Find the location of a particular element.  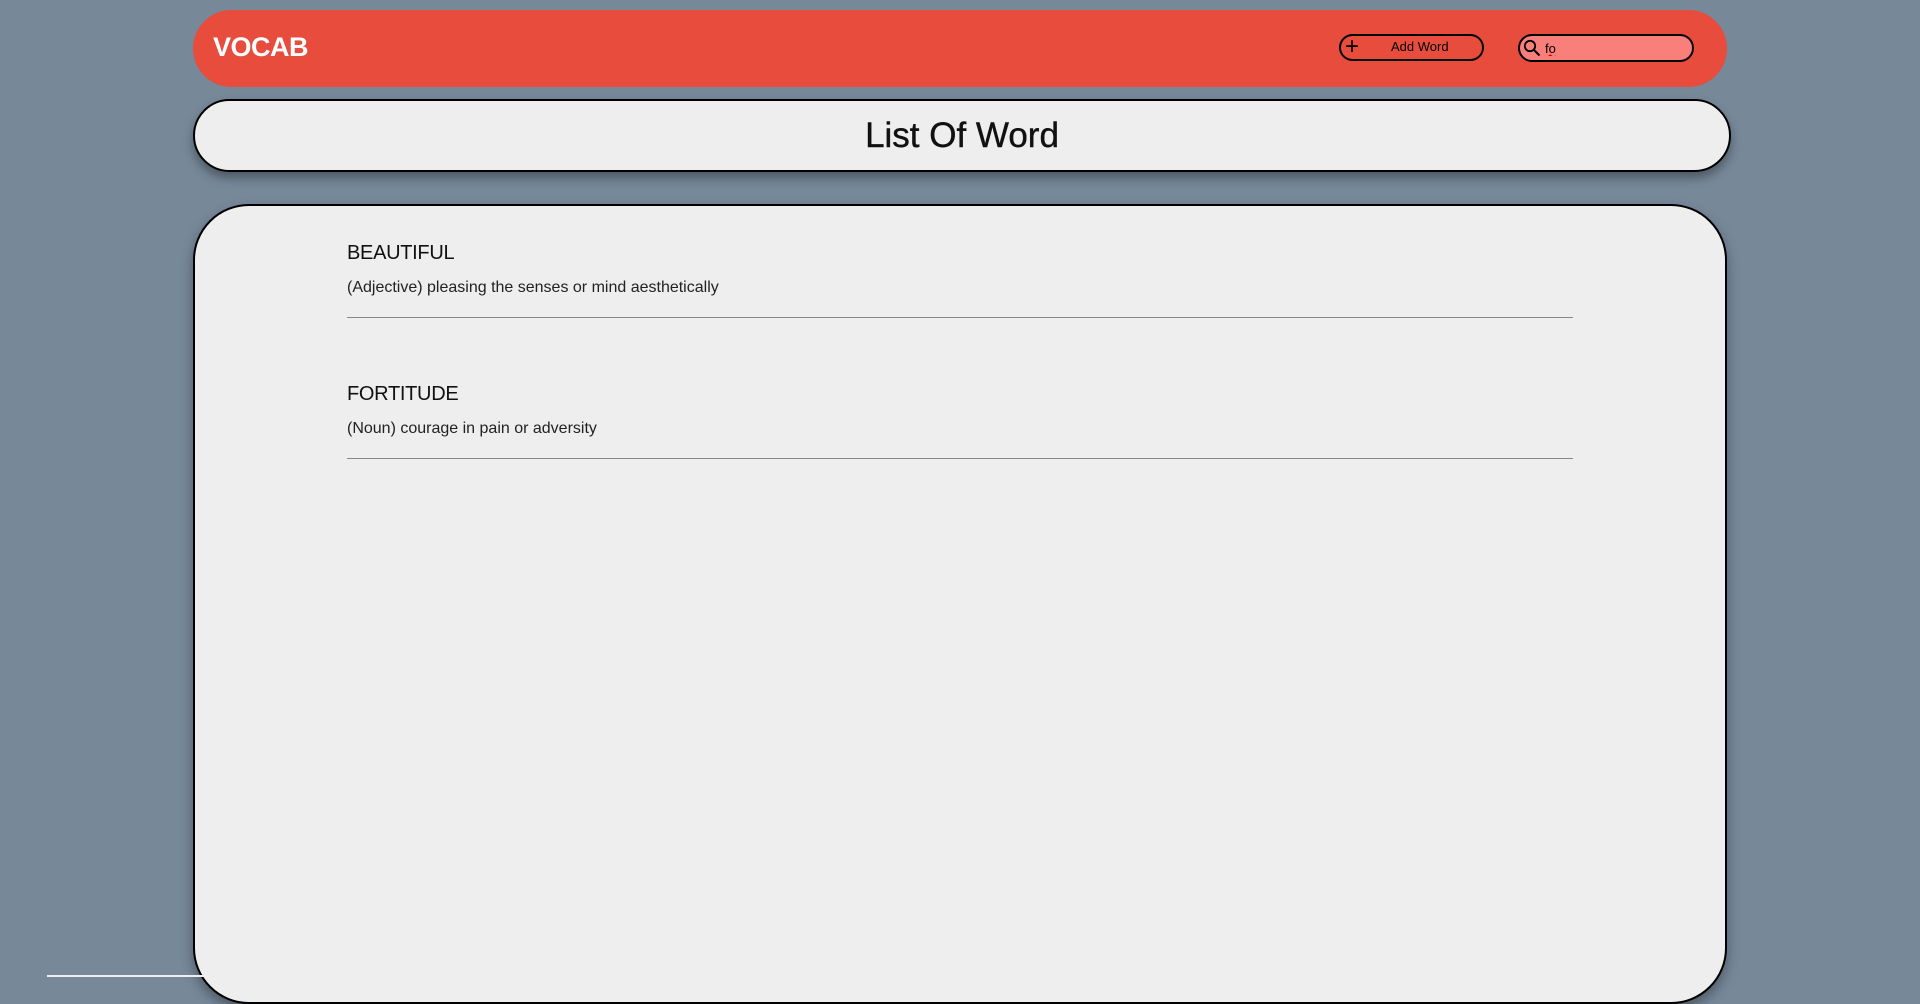

add-word-button: + Add Word is located at coordinates (1411, 47).